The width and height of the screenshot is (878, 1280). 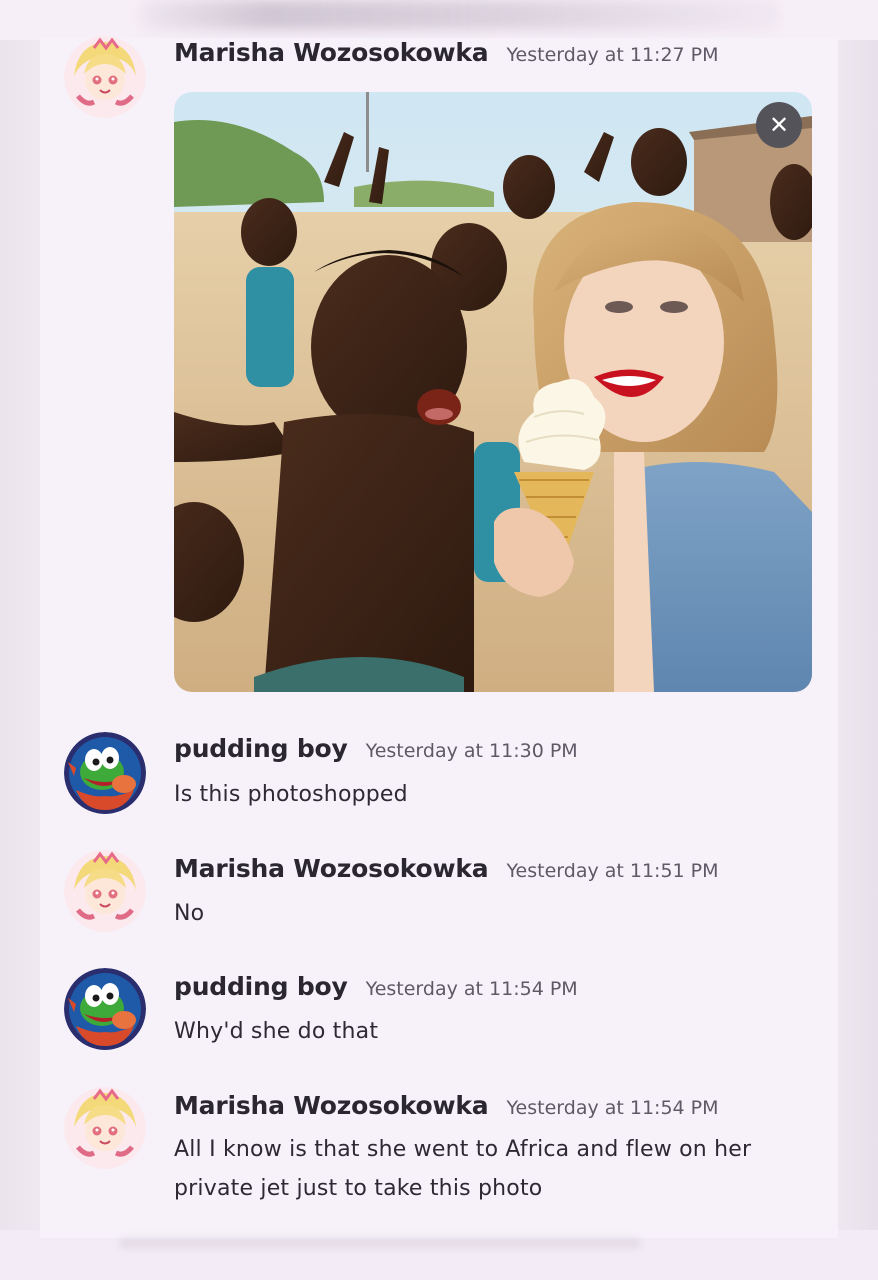 What do you see at coordinates (291, 794) in the screenshot?
I see `message-text: Is this photoshopped` at bounding box center [291, 794].